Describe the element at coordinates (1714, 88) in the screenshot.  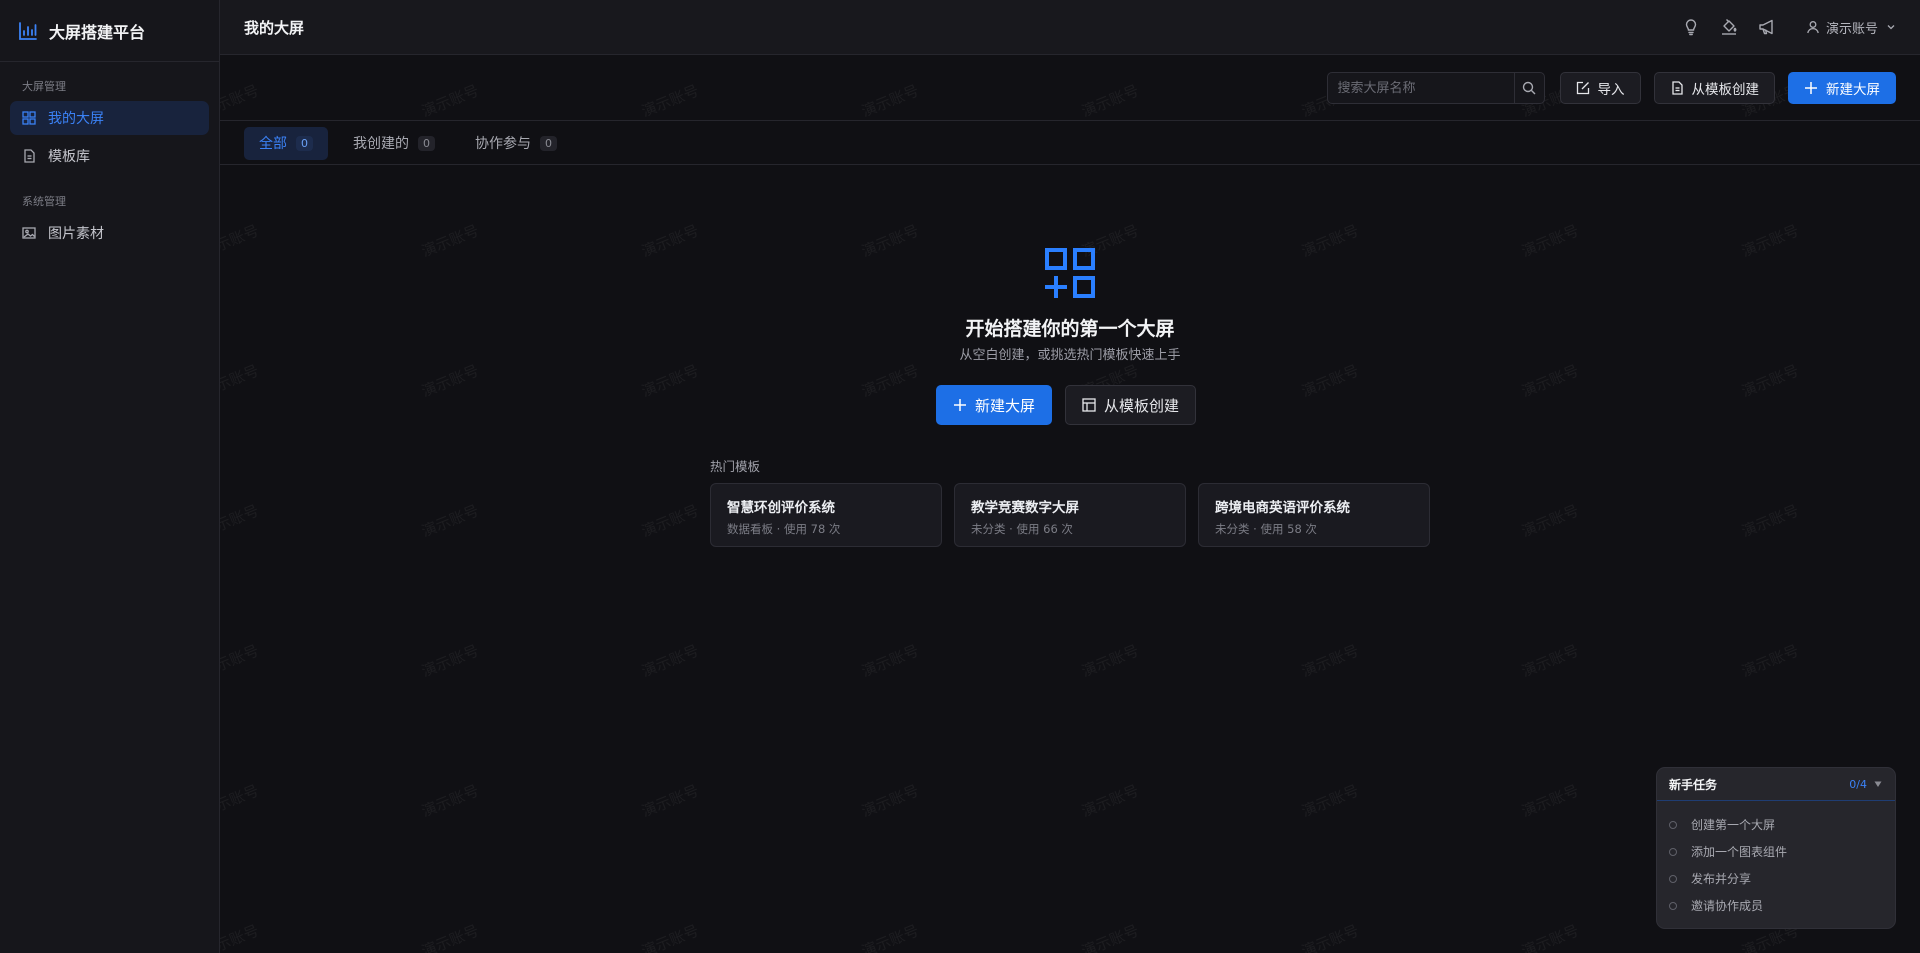
I see `create-from-template-button: 从模板创建` at that location.